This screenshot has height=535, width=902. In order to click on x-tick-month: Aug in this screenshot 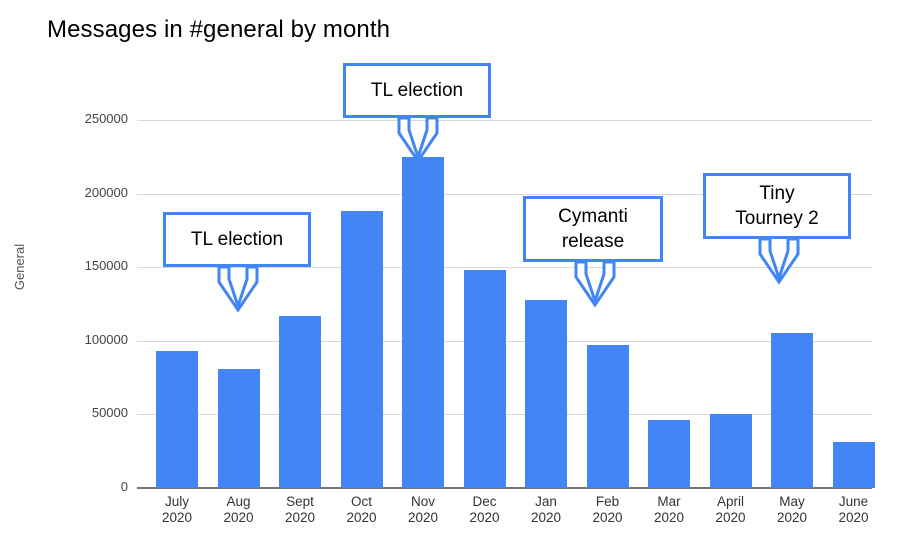, I will do `click(238, 501)`.